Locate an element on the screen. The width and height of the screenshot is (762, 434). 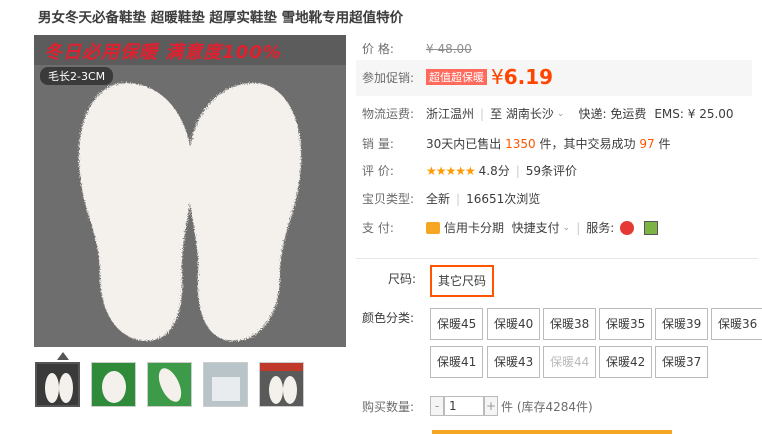
color-option: 保暖35 is located at coordinates (626, 324).